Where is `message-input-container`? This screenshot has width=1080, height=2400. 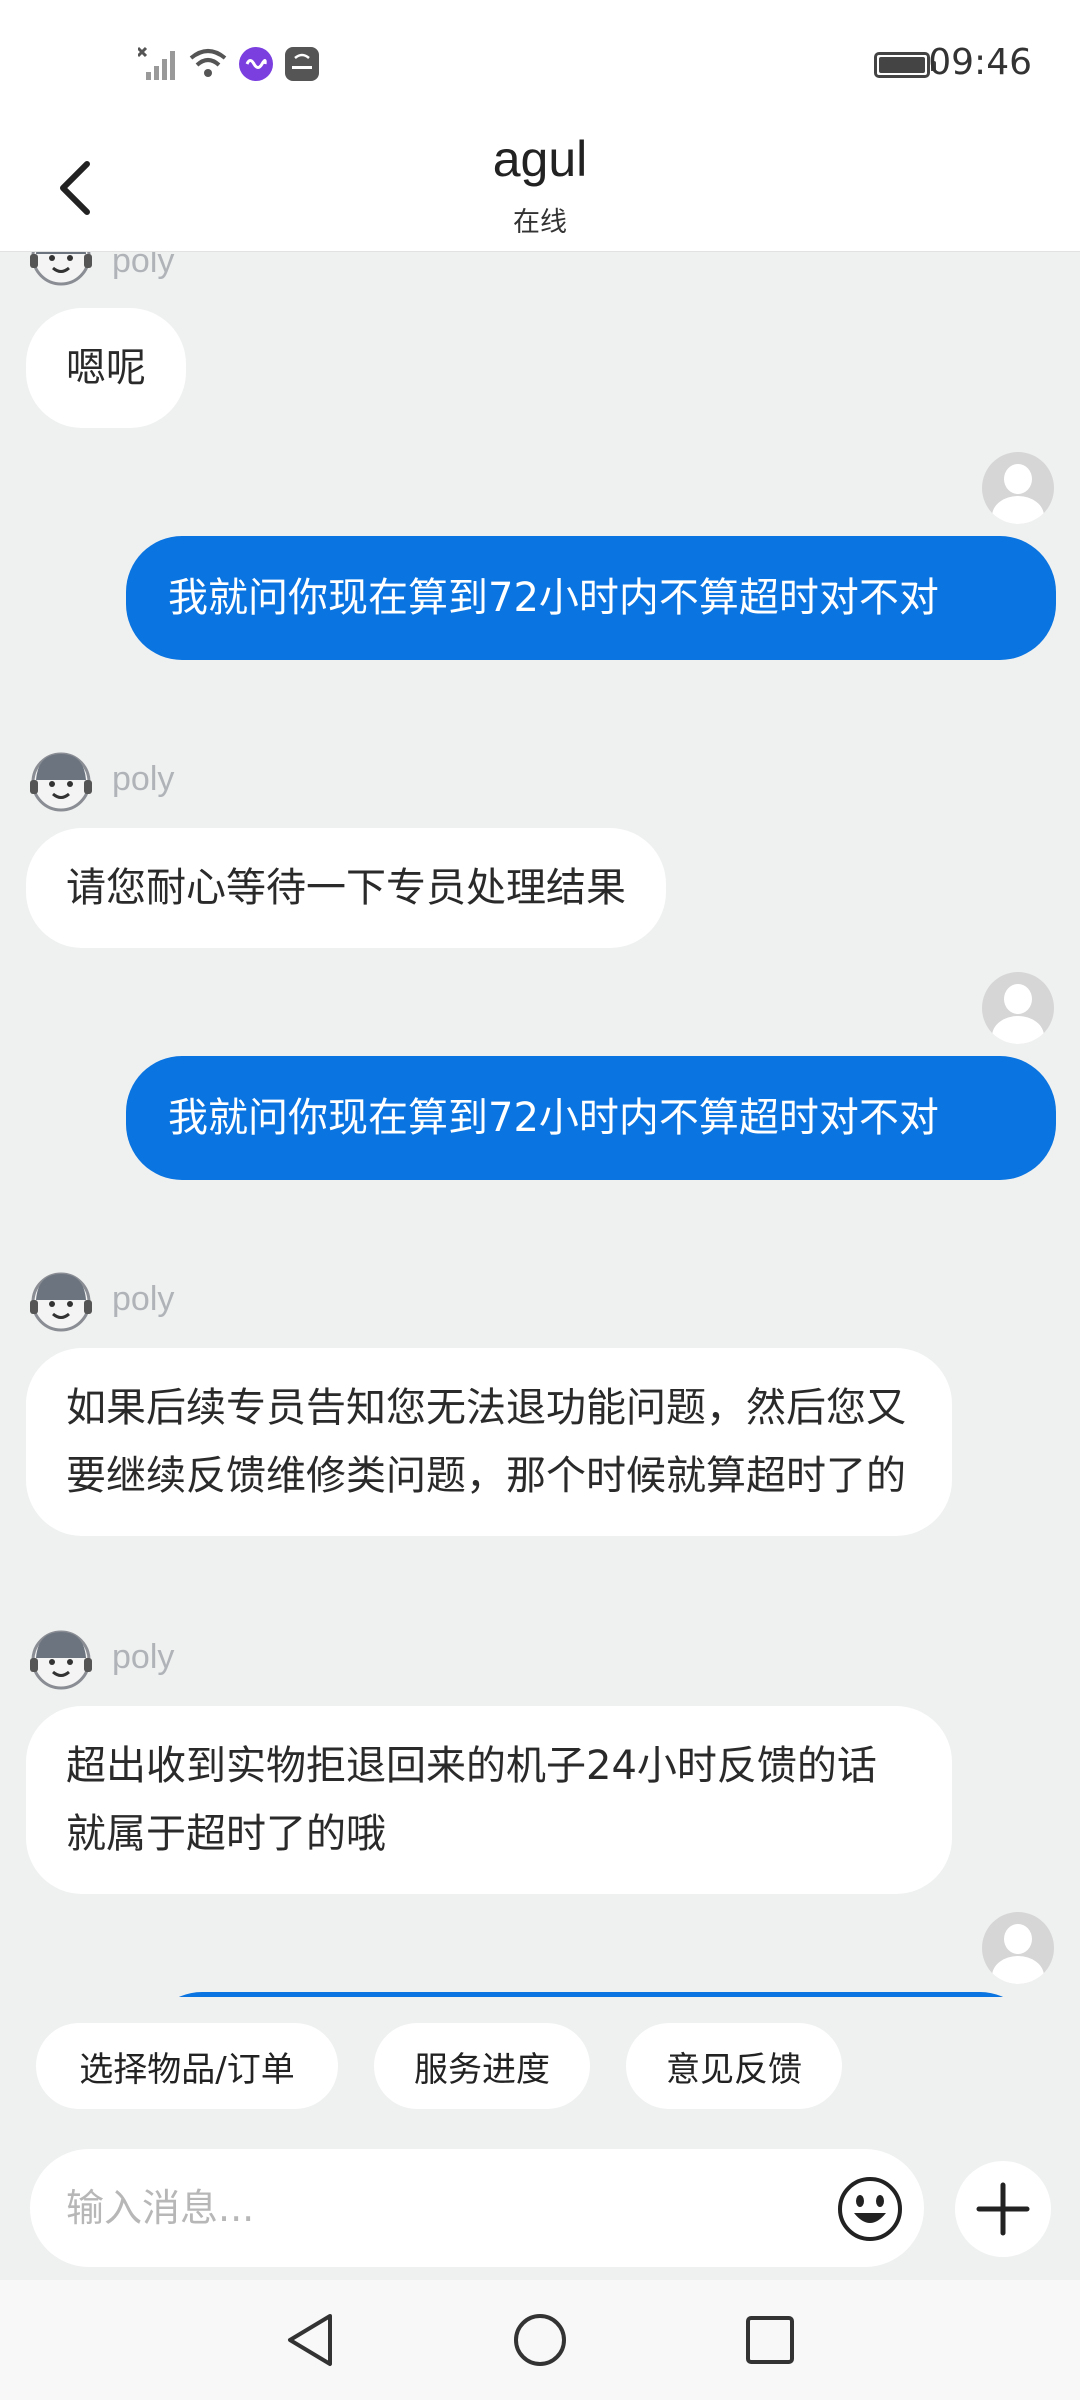
message-input-container is located at coordinates (477, 2208).